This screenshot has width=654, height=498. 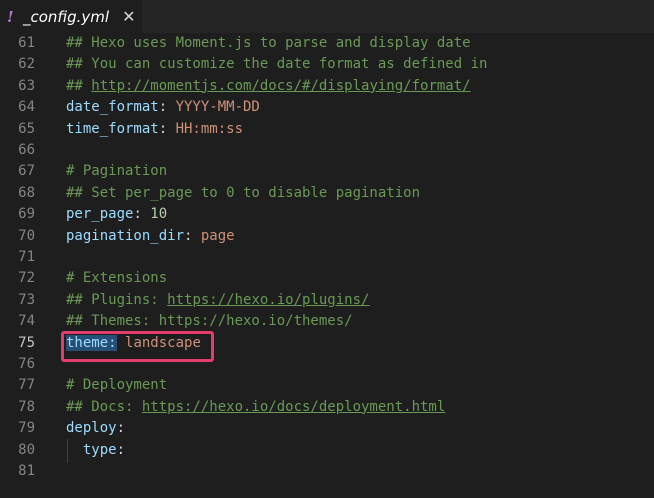 What do you see at coordinates (91, 342) in the screenshot?
I see `code-token: theme:` at bounding box center [91, 342].